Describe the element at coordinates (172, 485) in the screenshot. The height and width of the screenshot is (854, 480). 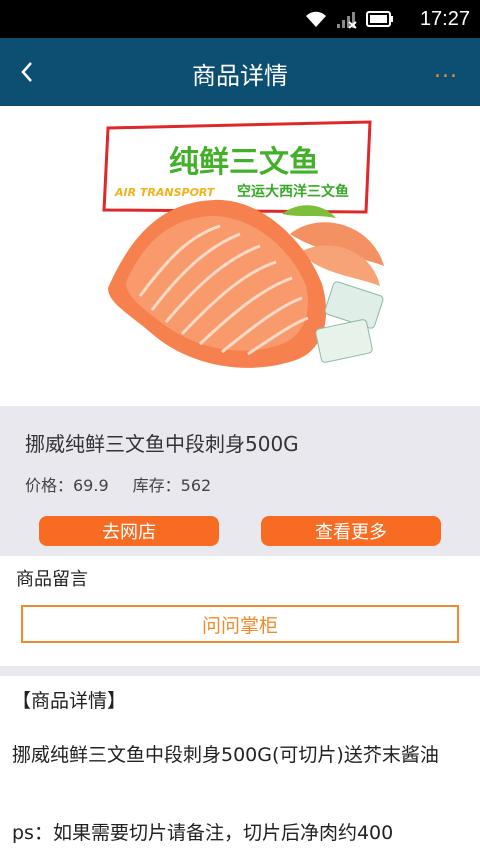
I see `product-stock: 库存：562` at that location.